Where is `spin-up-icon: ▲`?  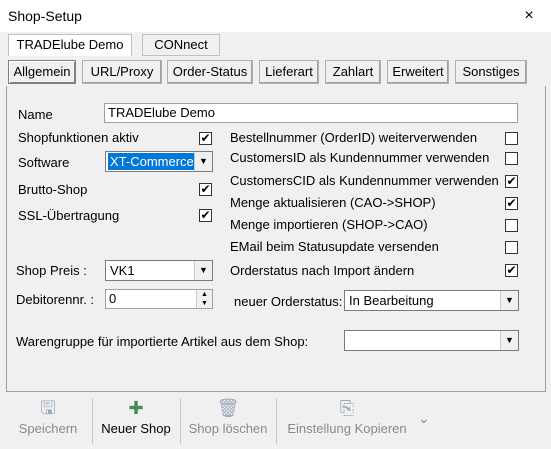
spin-up-icon: ▲ is located at coordinates (204, 294).